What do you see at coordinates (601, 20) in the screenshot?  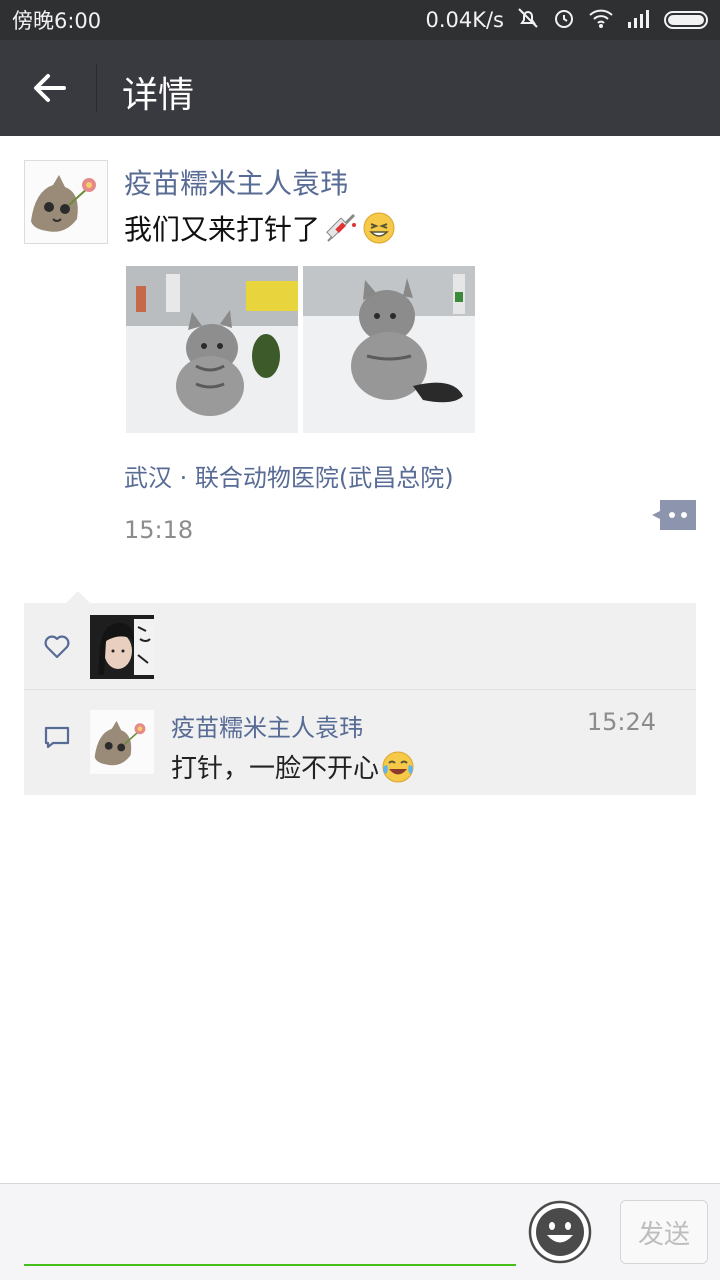 I see `wifi-icon` at bounding box center [601, 20].